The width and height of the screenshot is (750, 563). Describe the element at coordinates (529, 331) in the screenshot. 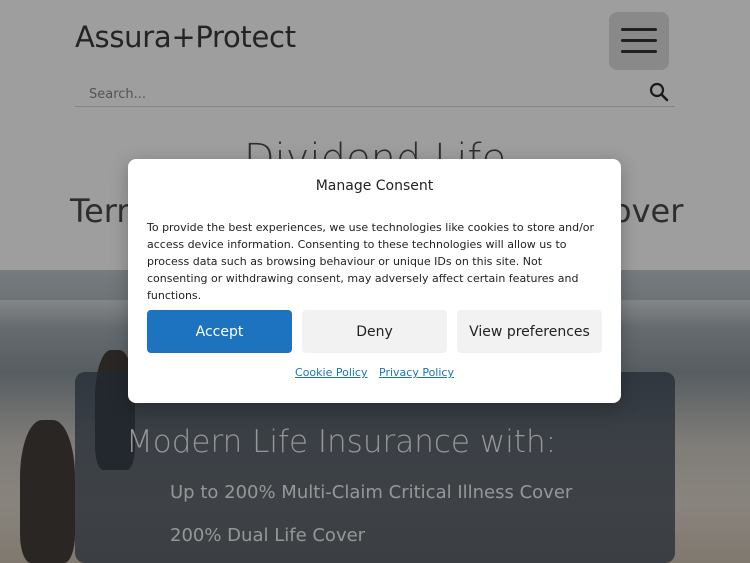

I see `view-preferences-button: View preferences` at that location.